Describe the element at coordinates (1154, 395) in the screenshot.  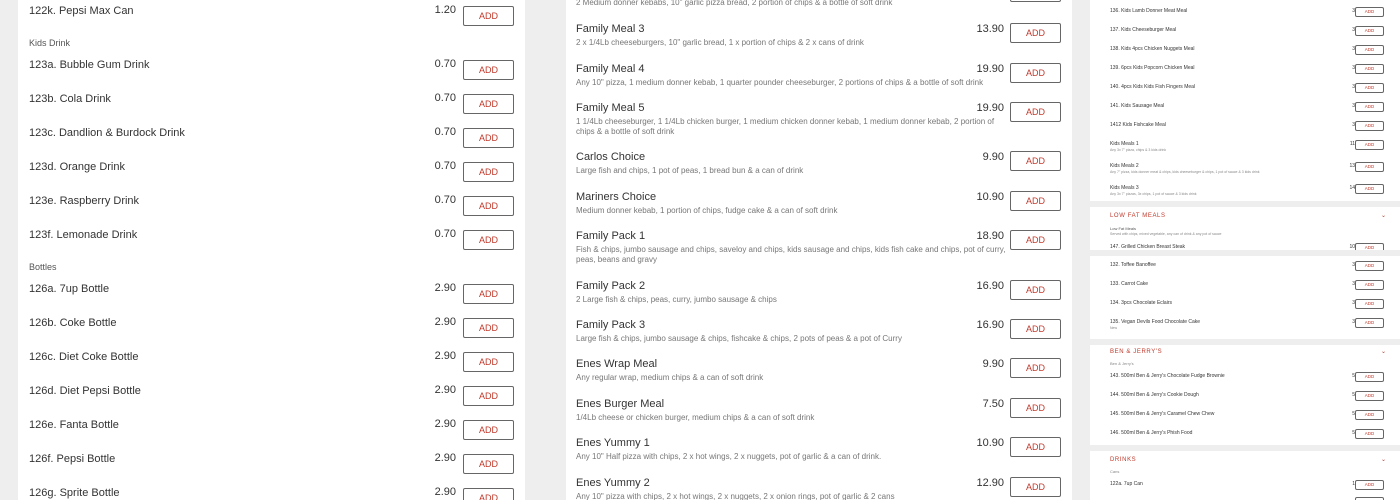
I see `item-name: 144. 500ml Ben & Jerry's Cookie Dough` at that location.